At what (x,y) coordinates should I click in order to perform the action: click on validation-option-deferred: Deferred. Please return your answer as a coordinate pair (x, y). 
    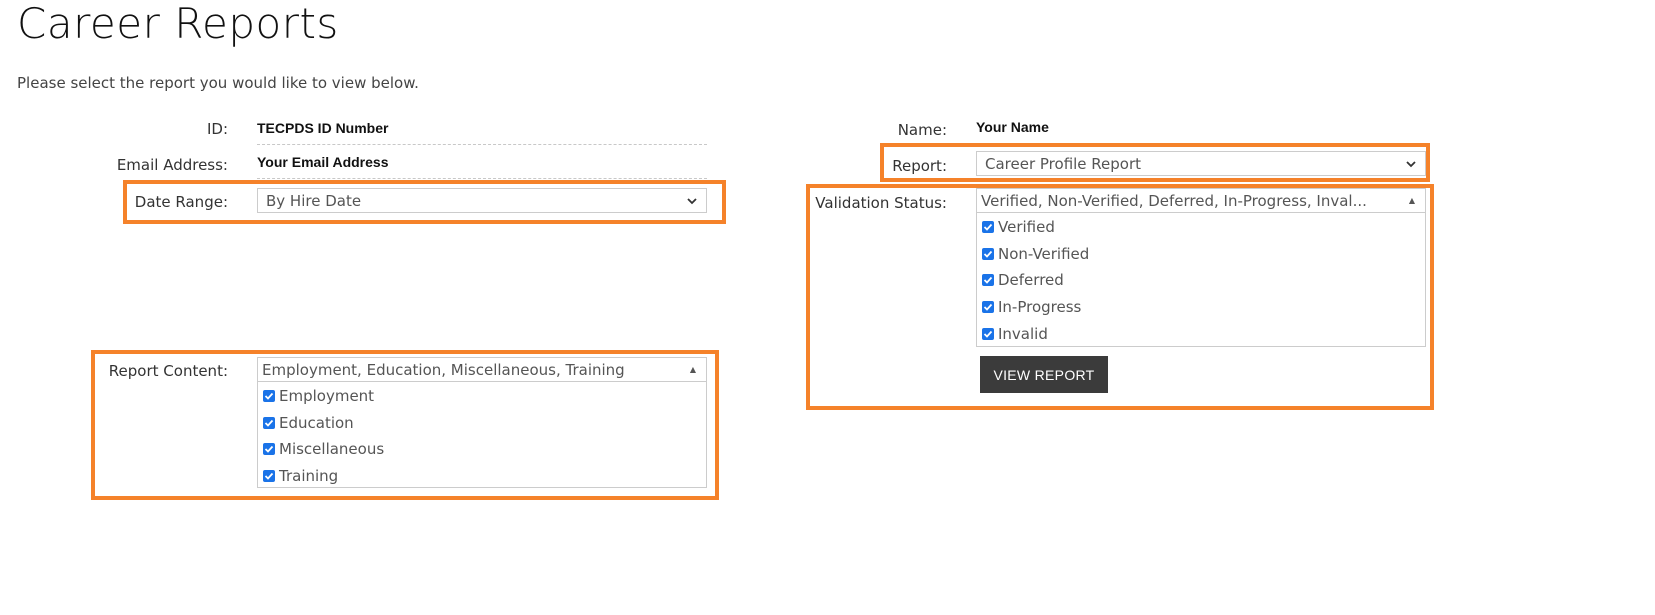
    Looking at the image, I should click on (1201, 280).